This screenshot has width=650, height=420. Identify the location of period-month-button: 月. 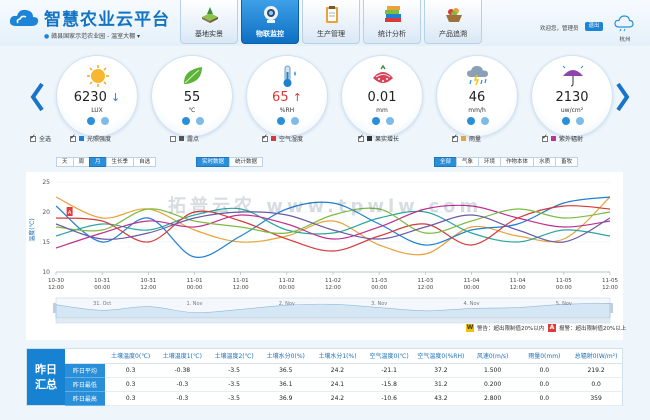
(98, 162).